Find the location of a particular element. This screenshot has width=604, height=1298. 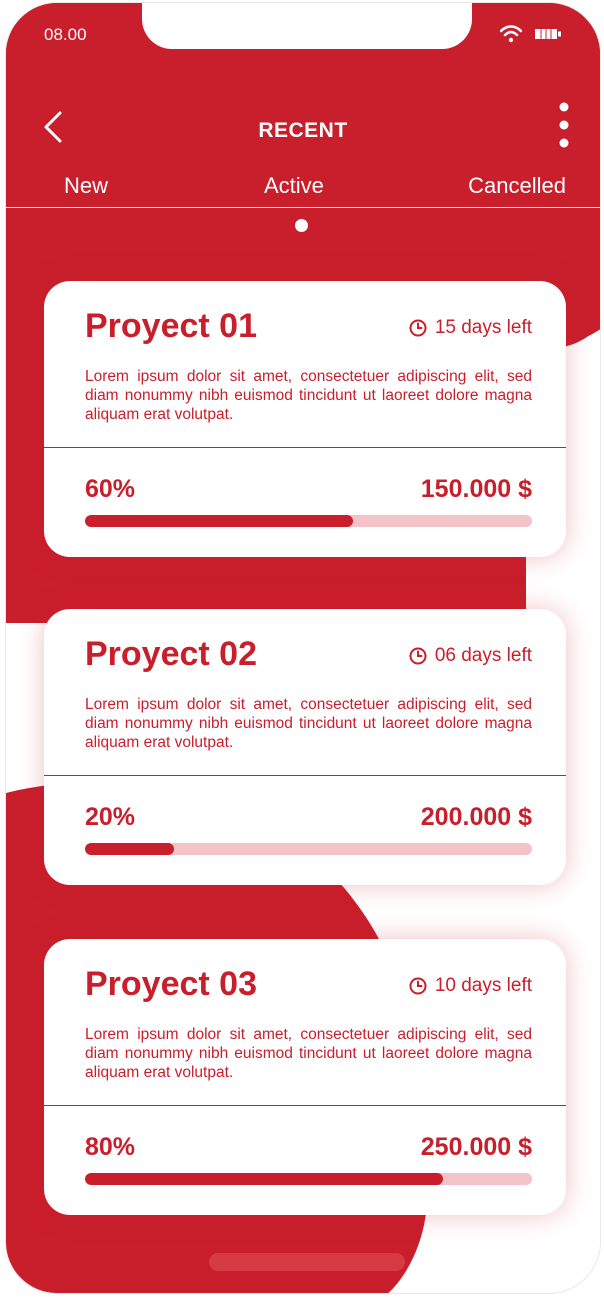

active-tab-indicator is located at coordinates (301, 225).